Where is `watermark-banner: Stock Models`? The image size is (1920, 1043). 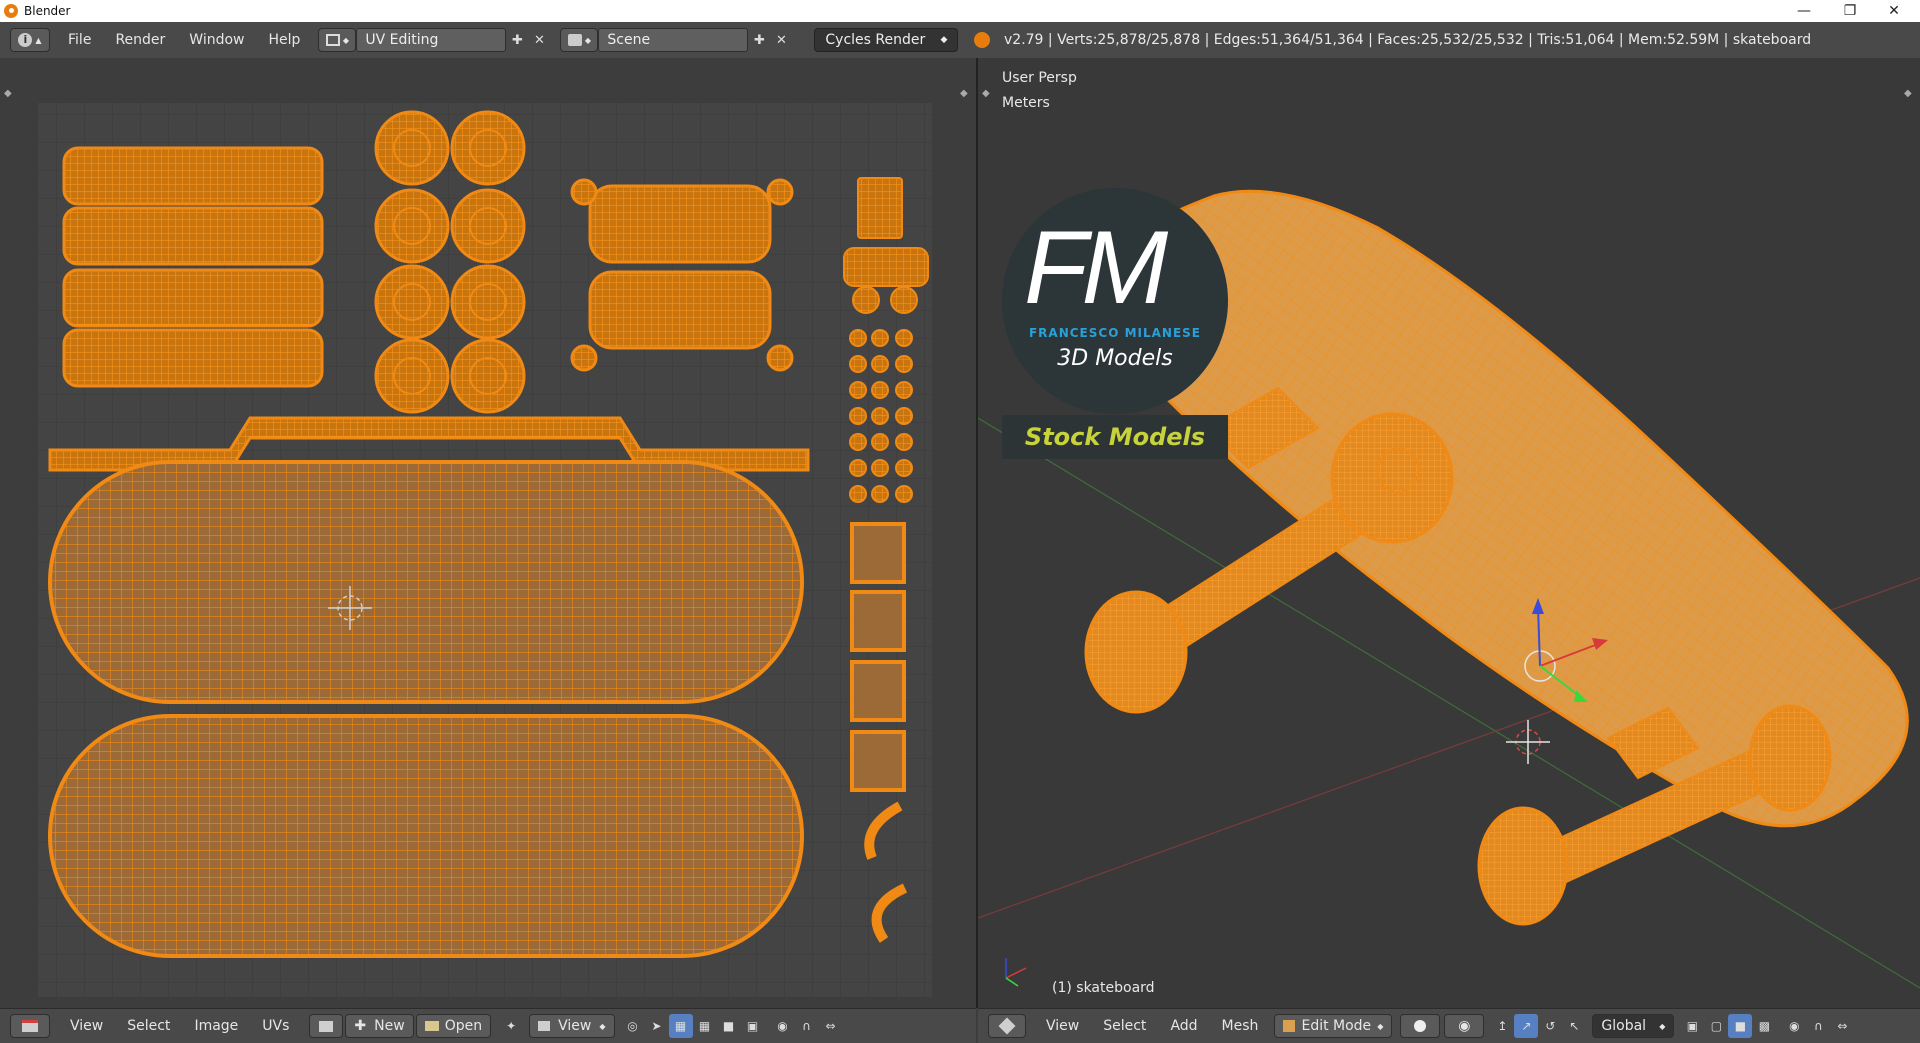 watermark-banner: Stock Models is located at coordinates (1115, 437).